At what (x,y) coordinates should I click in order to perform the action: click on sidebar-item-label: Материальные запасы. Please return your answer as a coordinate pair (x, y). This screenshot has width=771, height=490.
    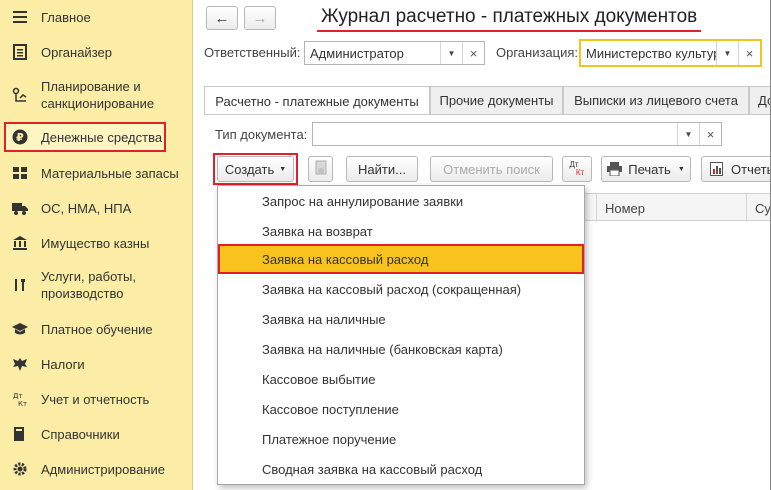
    Looking at the image, I should click on (110, 173).